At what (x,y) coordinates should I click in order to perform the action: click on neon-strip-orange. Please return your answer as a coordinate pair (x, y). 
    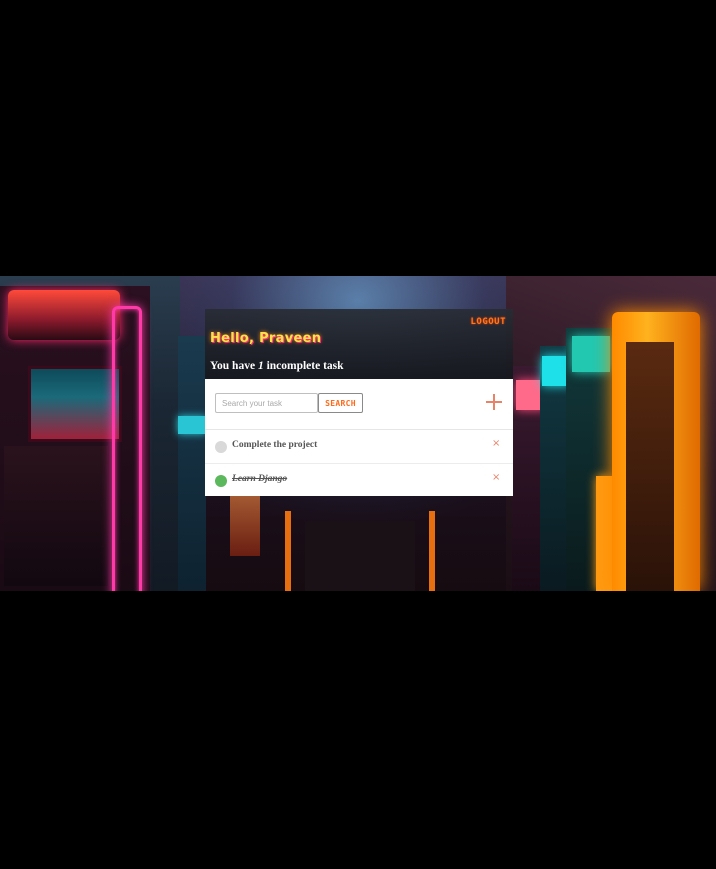
    Looking at the image, I should click on (604, 533).